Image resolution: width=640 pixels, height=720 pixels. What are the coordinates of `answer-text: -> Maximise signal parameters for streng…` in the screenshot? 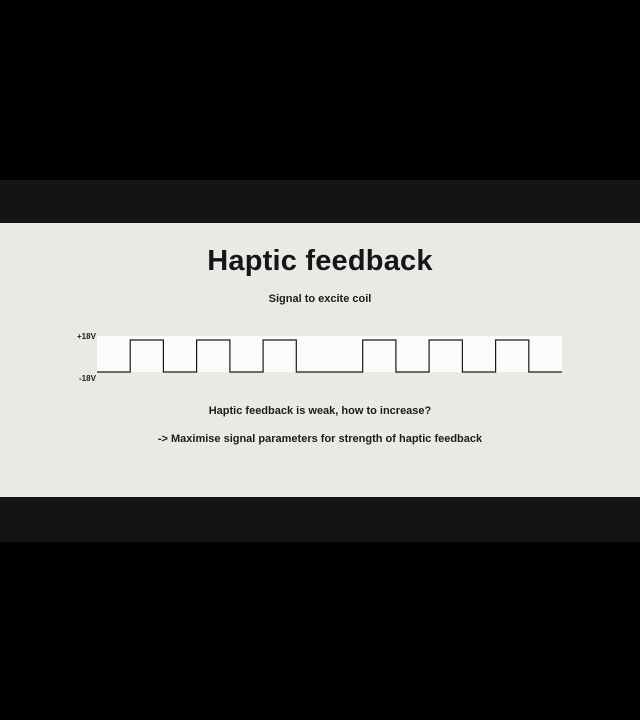 It's located at (320, 439).